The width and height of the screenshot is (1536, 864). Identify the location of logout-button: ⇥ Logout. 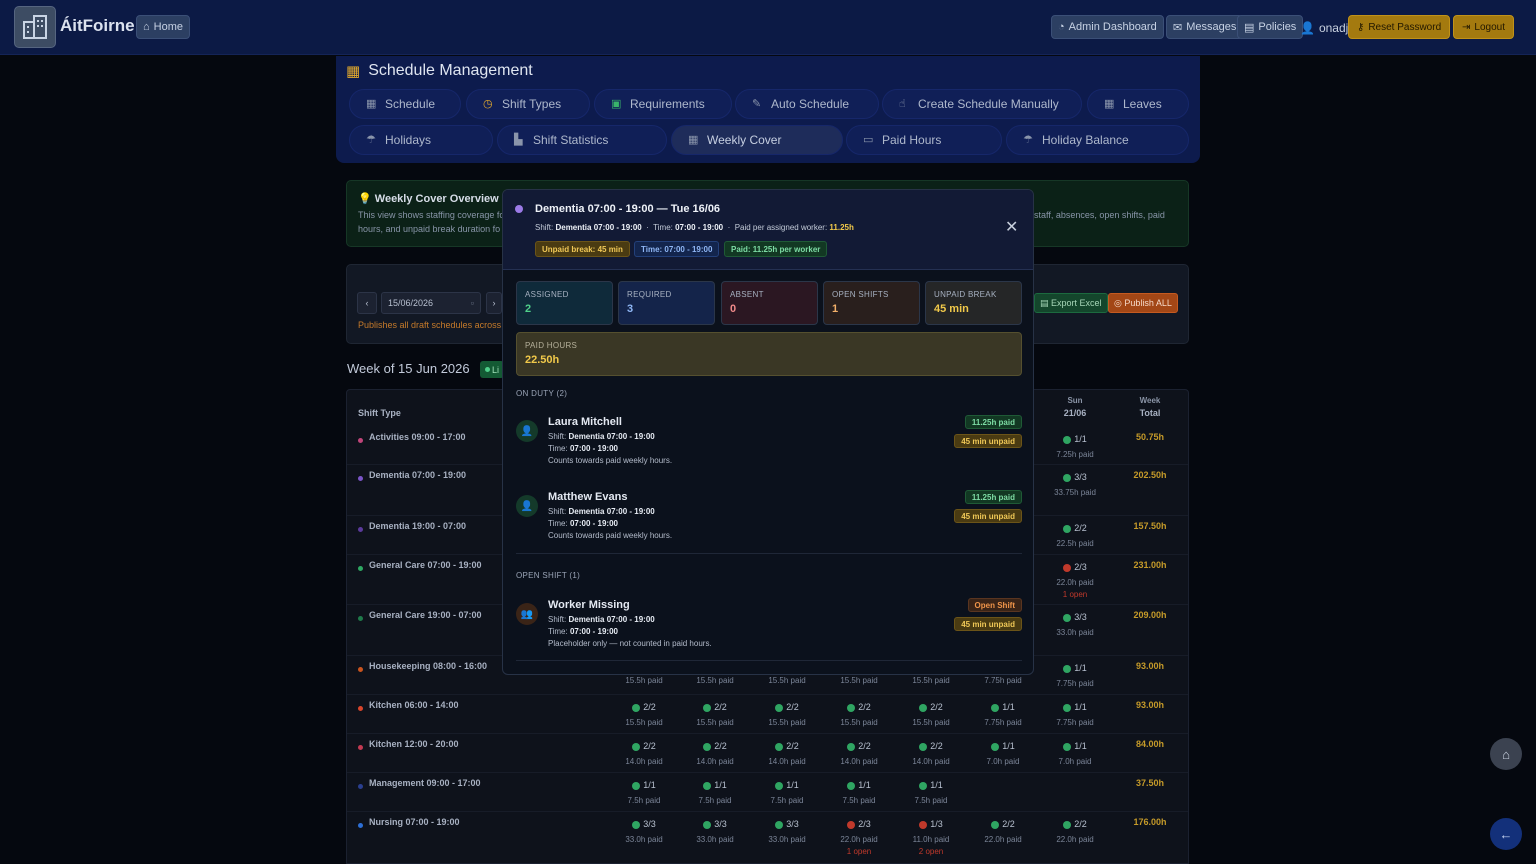
(1483, 27).